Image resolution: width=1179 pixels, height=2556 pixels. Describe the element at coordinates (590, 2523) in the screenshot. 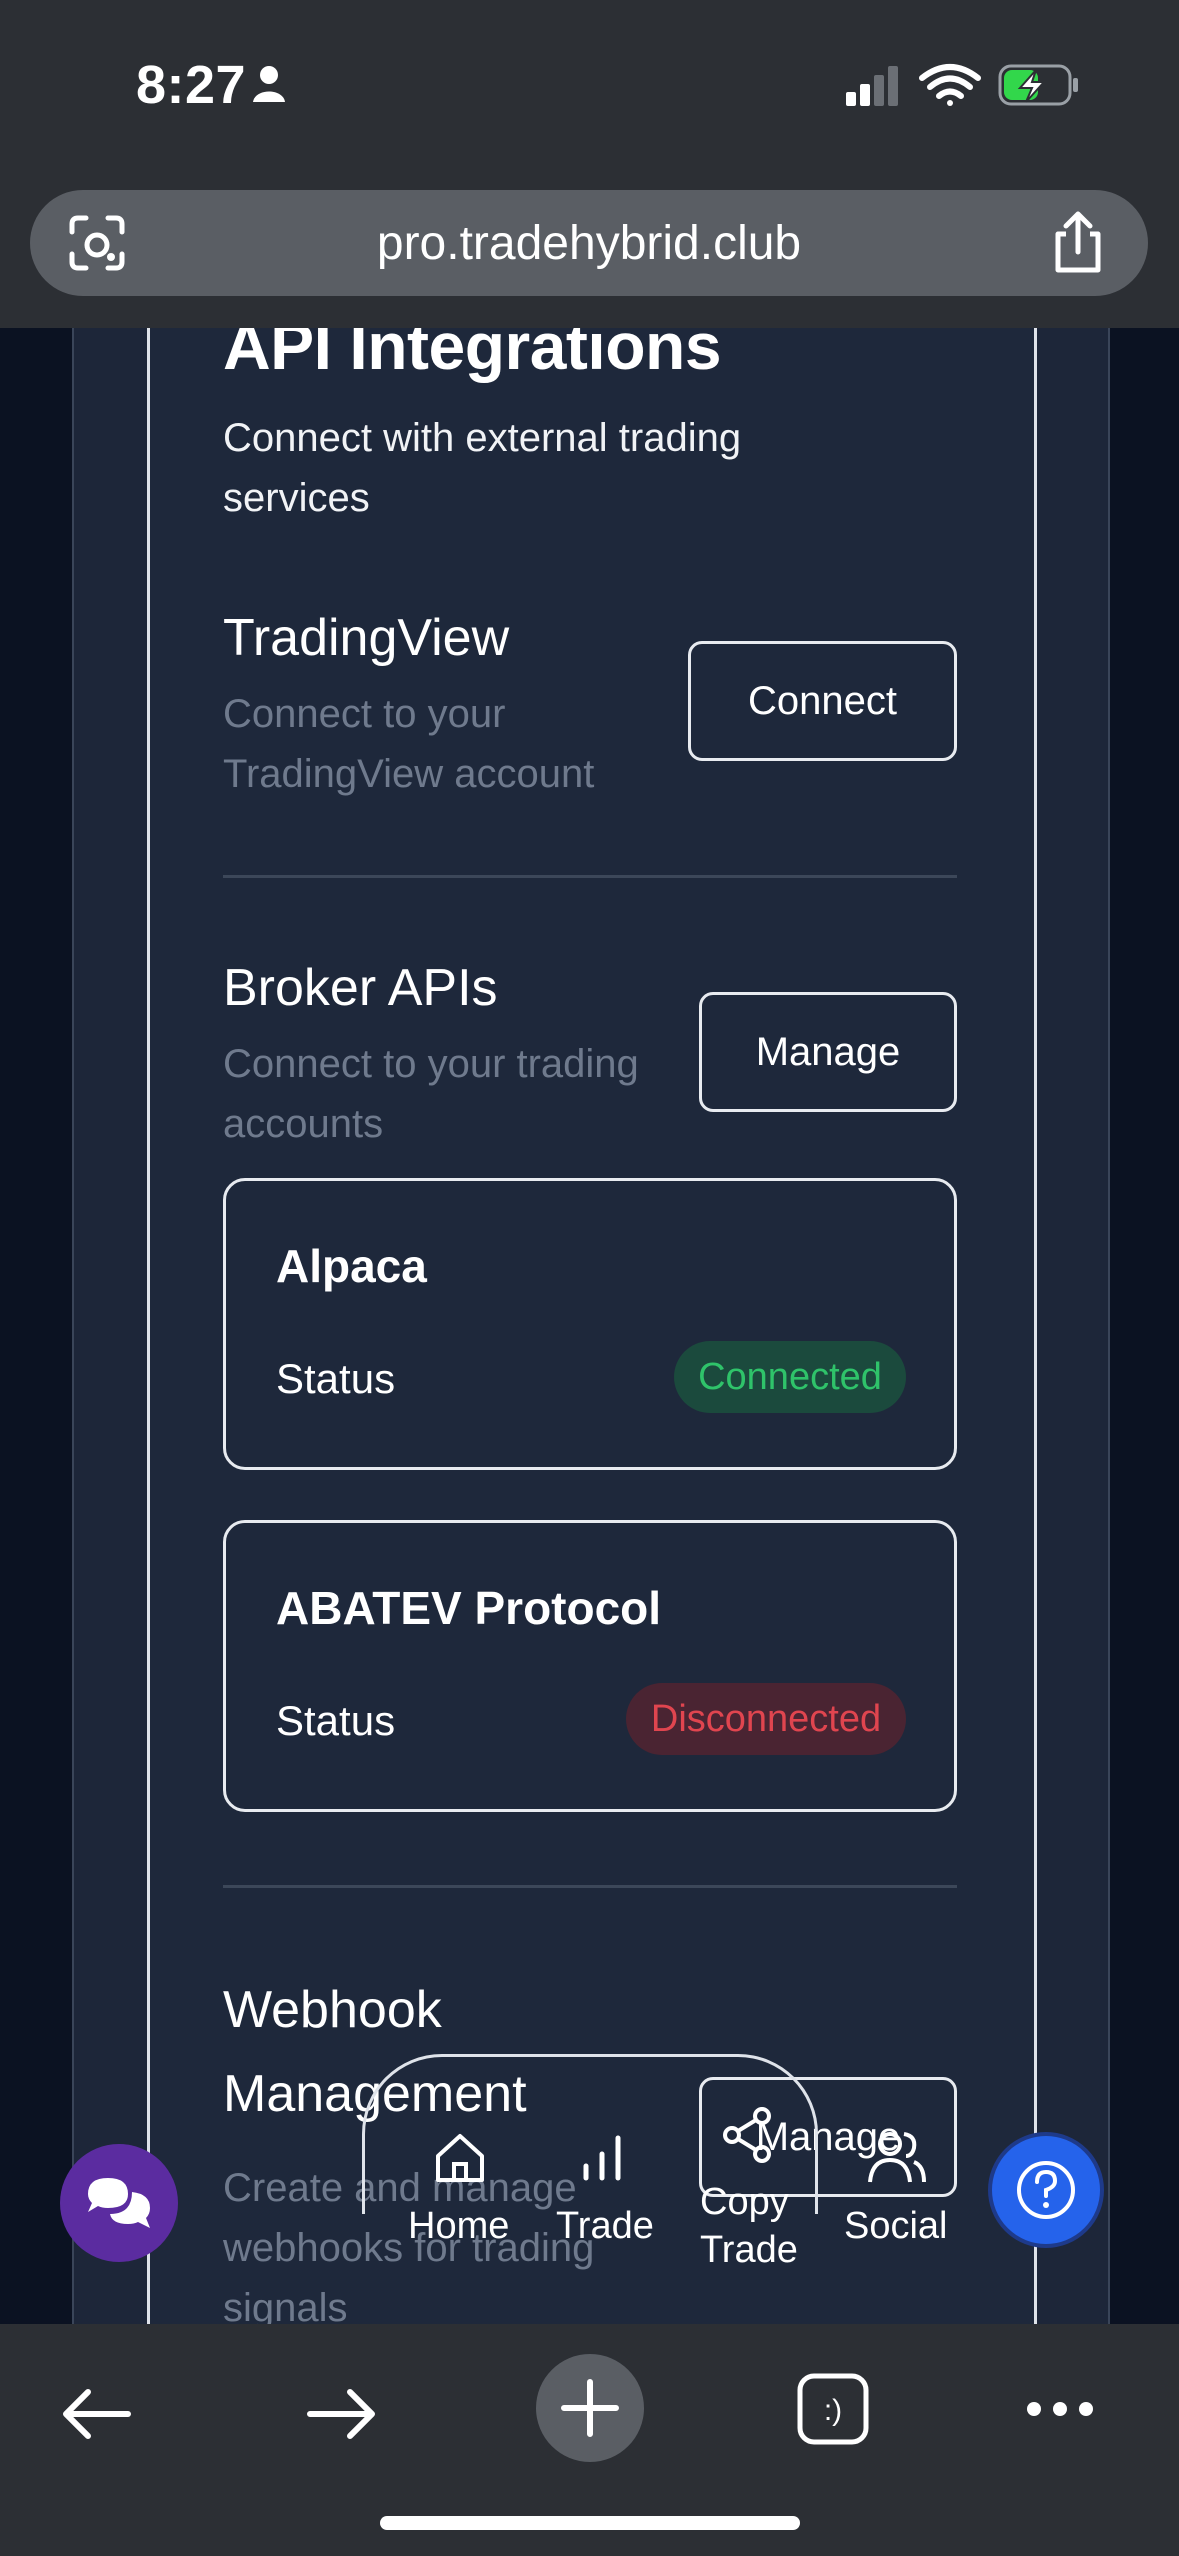

I see `home-indicator` at that location.